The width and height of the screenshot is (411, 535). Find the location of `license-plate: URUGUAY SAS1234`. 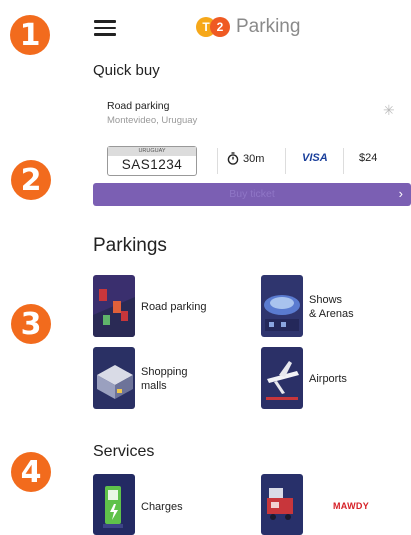

license-plate: URUGUAY SAS1234 is located at coordinates (152, 161).